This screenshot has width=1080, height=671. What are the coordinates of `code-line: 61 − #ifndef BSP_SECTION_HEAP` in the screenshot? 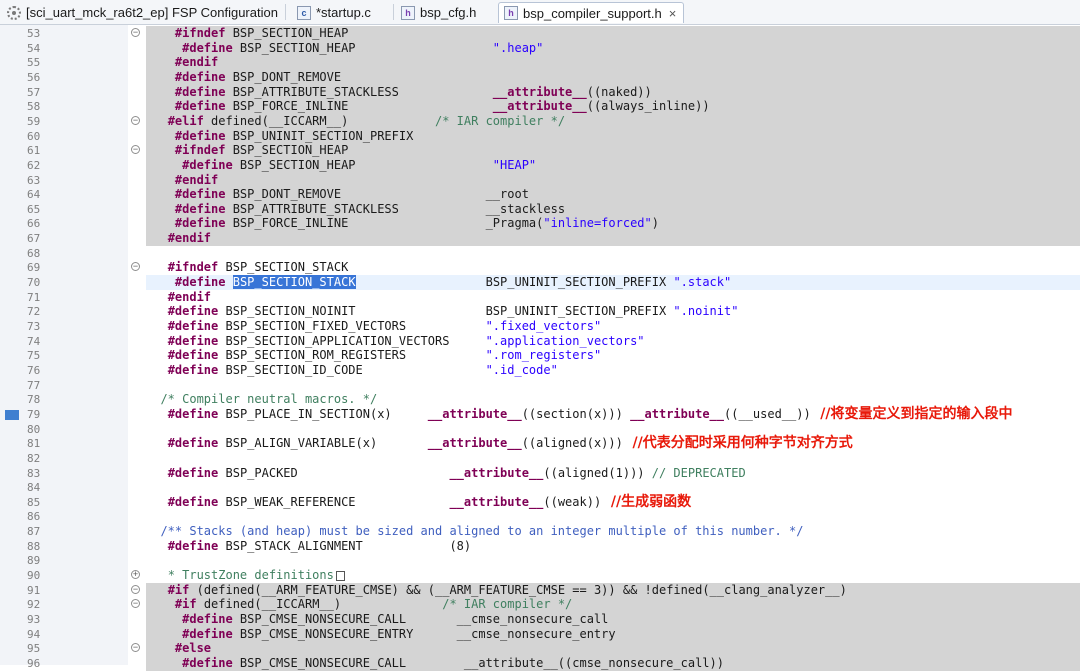 It's located at (540, 151).